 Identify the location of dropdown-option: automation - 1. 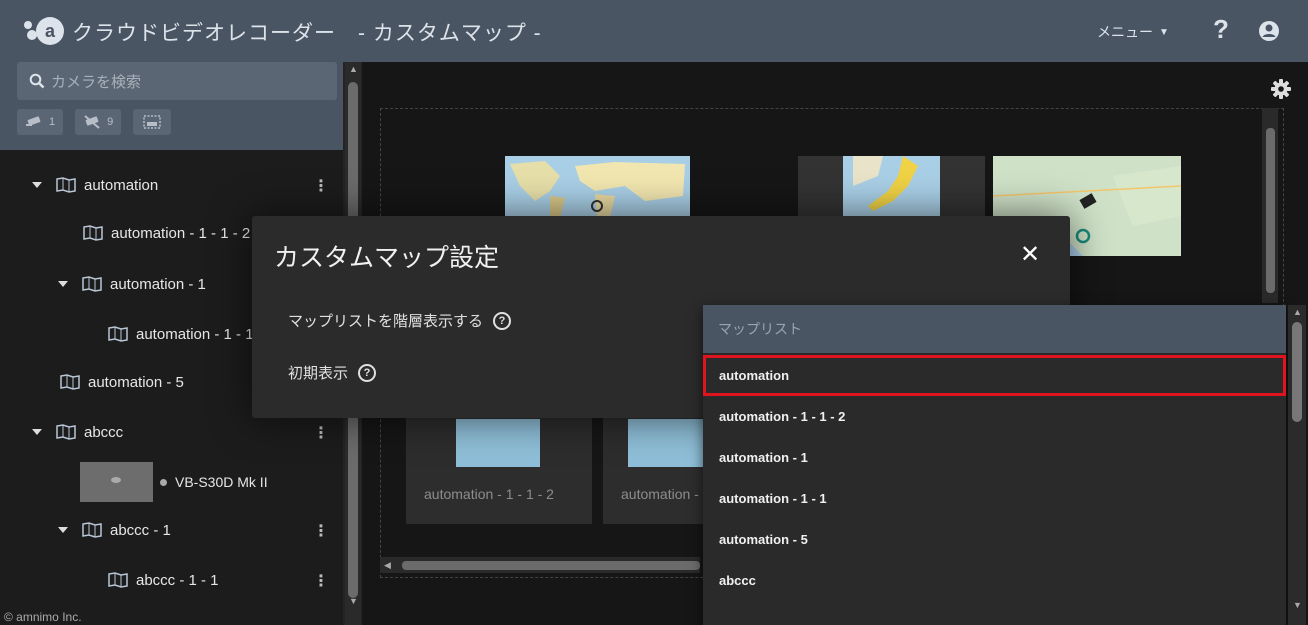
(994, 457).